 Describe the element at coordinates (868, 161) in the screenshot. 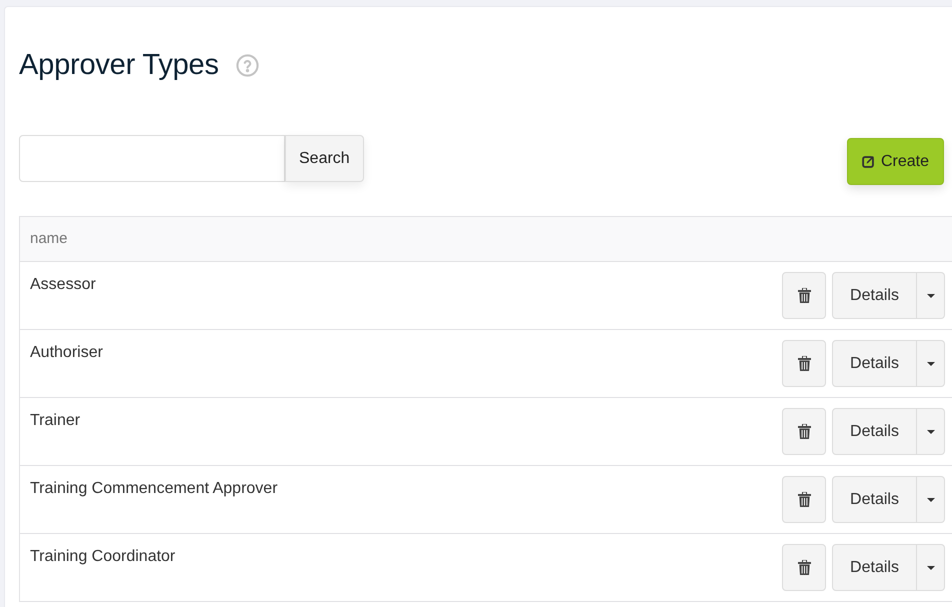

I see `edit-icon` at that location.